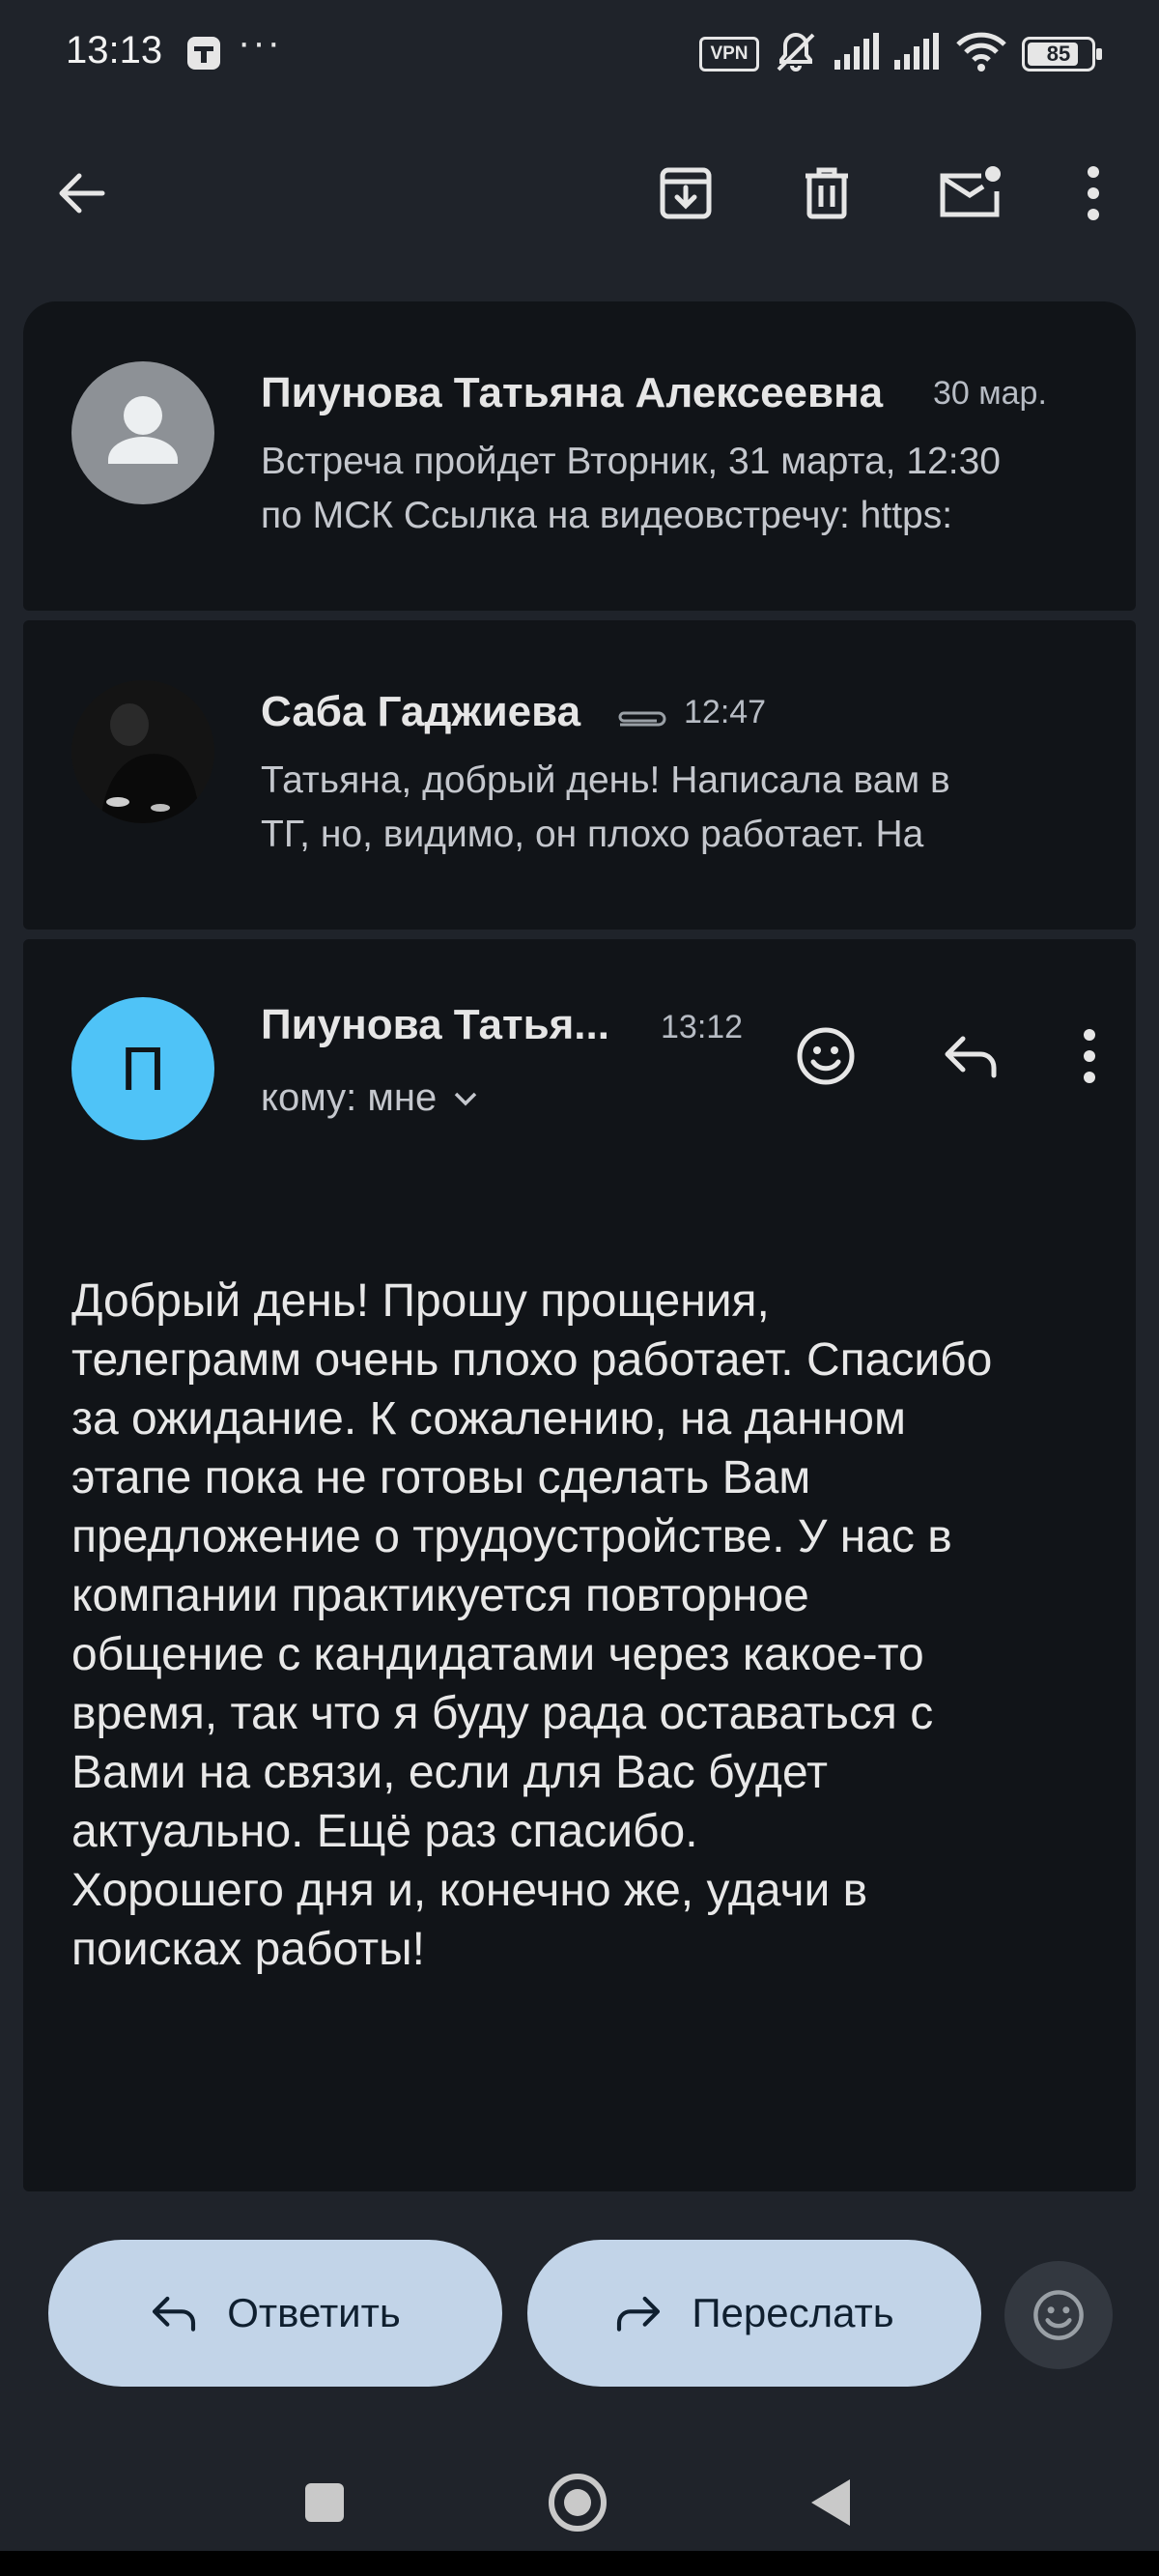 Image resolution: width=1159 pixels, height=2576 pixels. I want to click on forward-icon, so click(639, 2314).